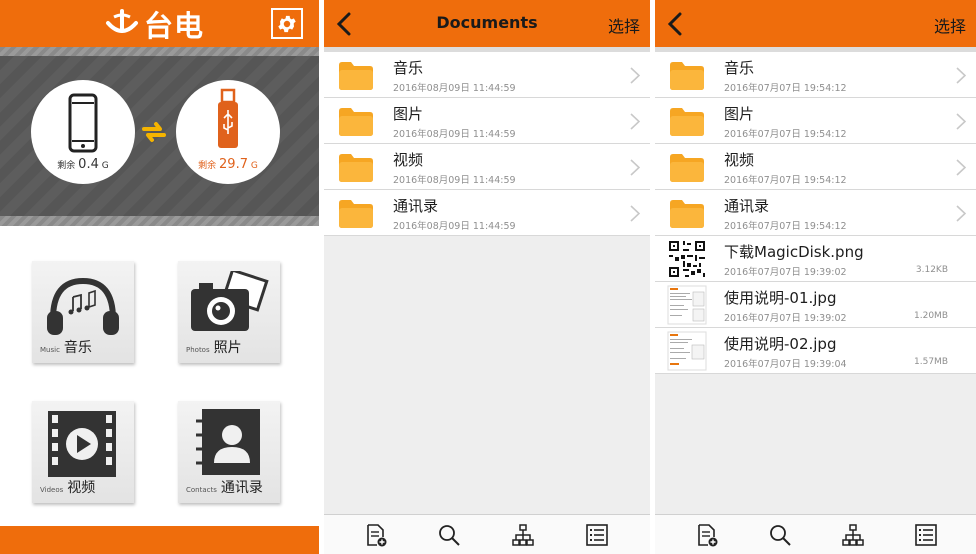  Describe the element at coordinates (174, 26) in the screenshot. I see `brand-logo-text: 台电` at that location.